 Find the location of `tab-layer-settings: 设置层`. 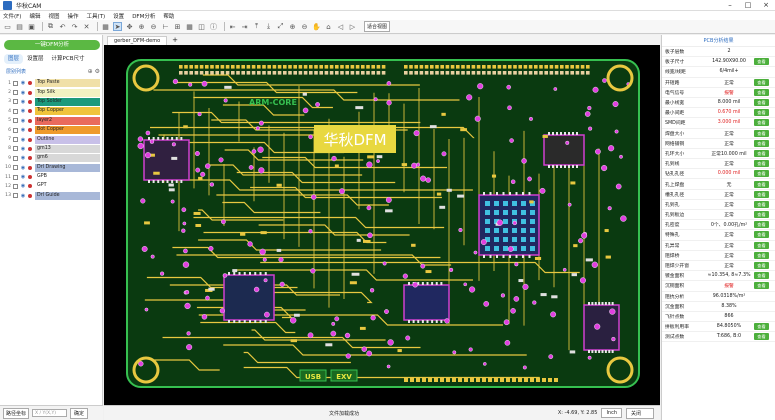

tab-layer-settings: 设置层 is located at coordinates (35, 59).